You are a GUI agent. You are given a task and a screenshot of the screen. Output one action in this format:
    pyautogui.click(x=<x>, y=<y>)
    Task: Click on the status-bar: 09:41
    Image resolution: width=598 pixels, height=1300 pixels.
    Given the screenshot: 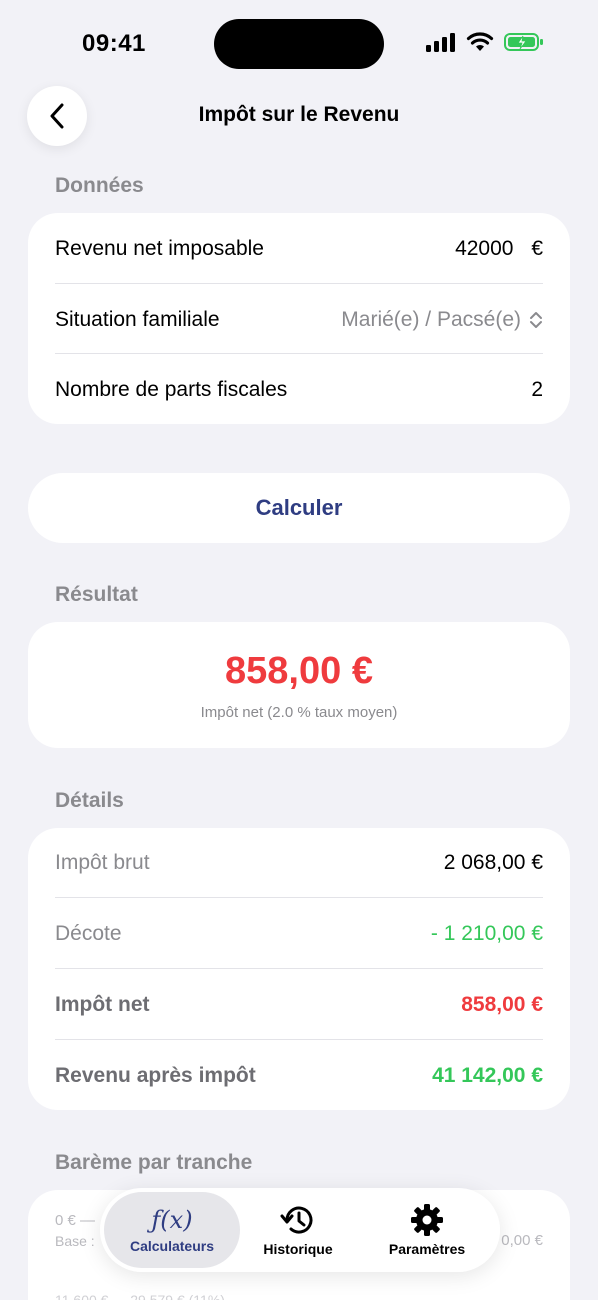 What is the action you would take?
    pyautogui.click(x=299, y=44)
    